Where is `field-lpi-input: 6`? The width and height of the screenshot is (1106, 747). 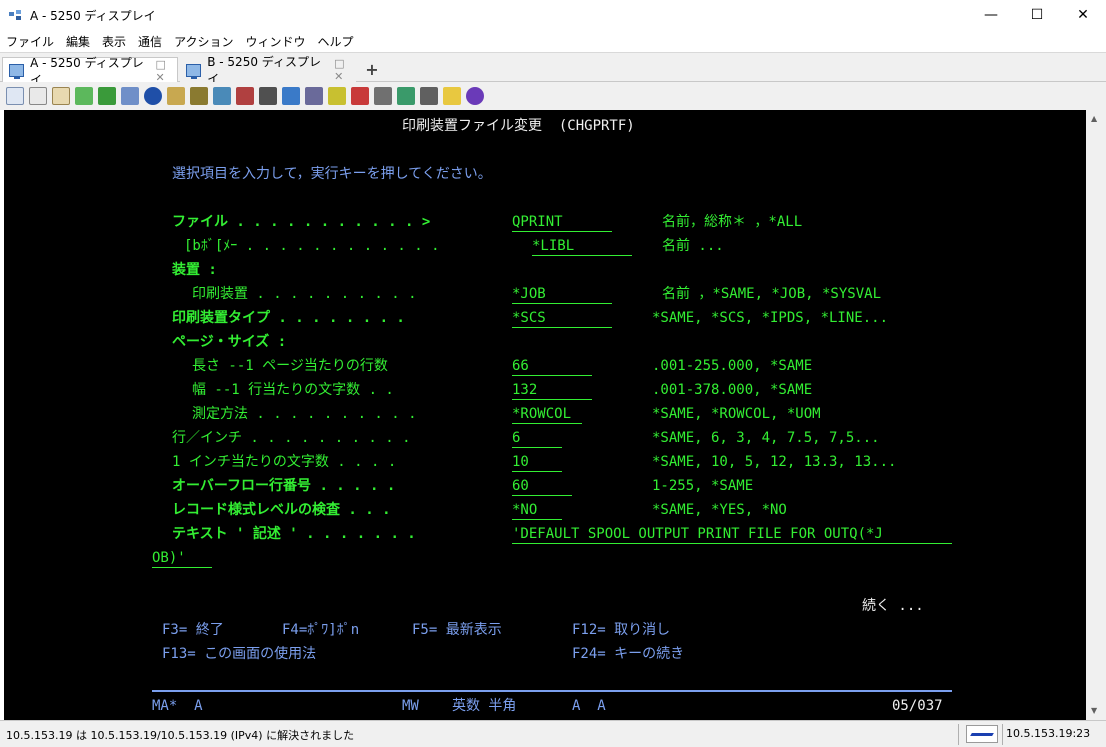 field-lpi-input: 6 is located at coordinates (537, 439).